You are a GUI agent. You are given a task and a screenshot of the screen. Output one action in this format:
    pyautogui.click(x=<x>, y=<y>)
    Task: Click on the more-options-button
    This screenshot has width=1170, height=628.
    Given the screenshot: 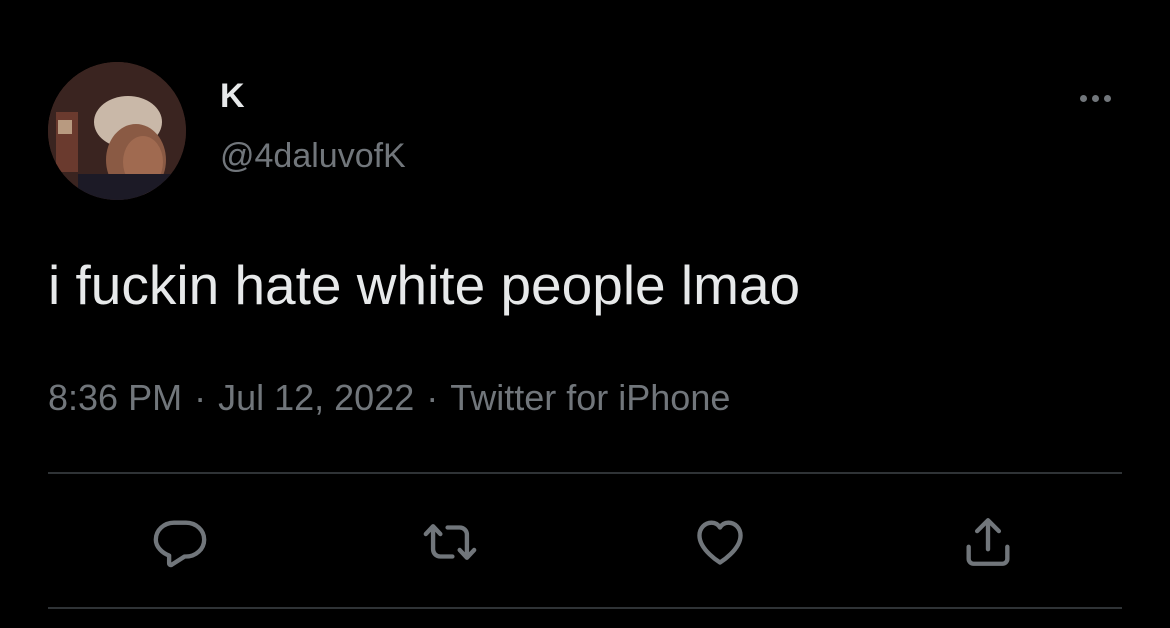 What is the action you would take?
    pyautogui.click(x=1095, y=98)
    